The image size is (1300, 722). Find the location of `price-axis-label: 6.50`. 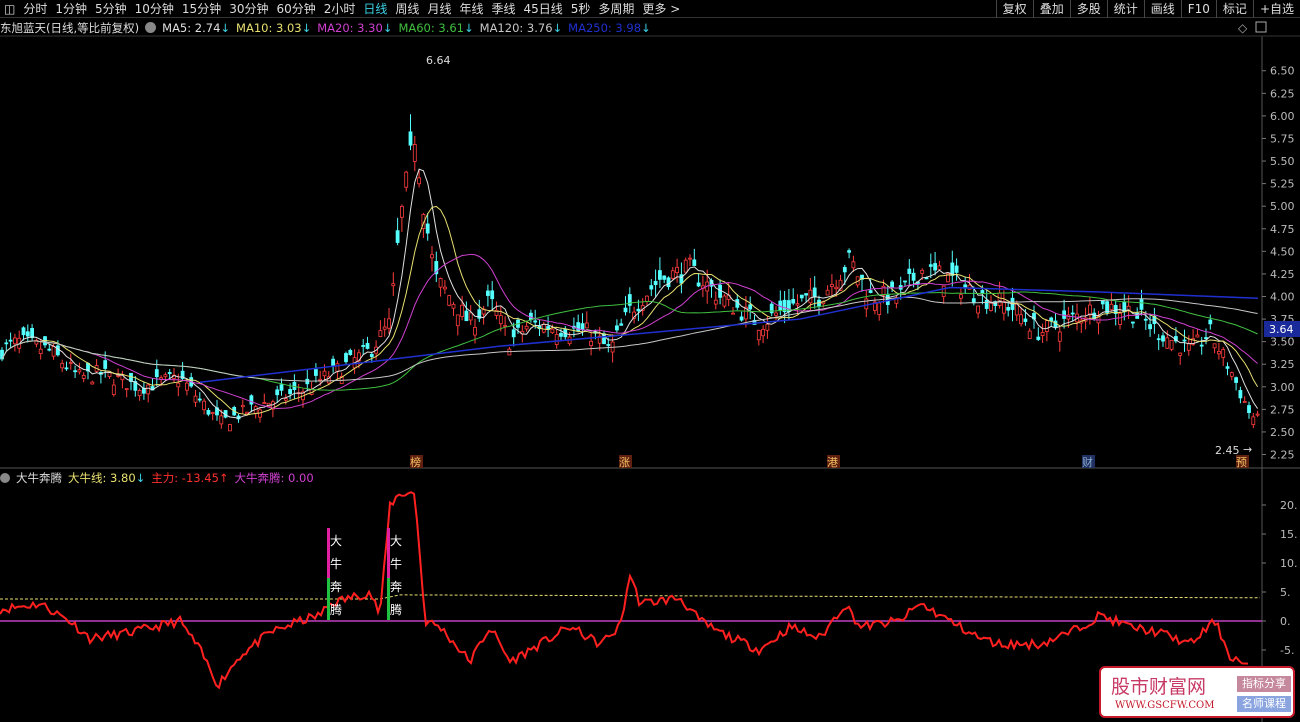

price-axis-label: 6.50 is located at coordinates (1282, 71).